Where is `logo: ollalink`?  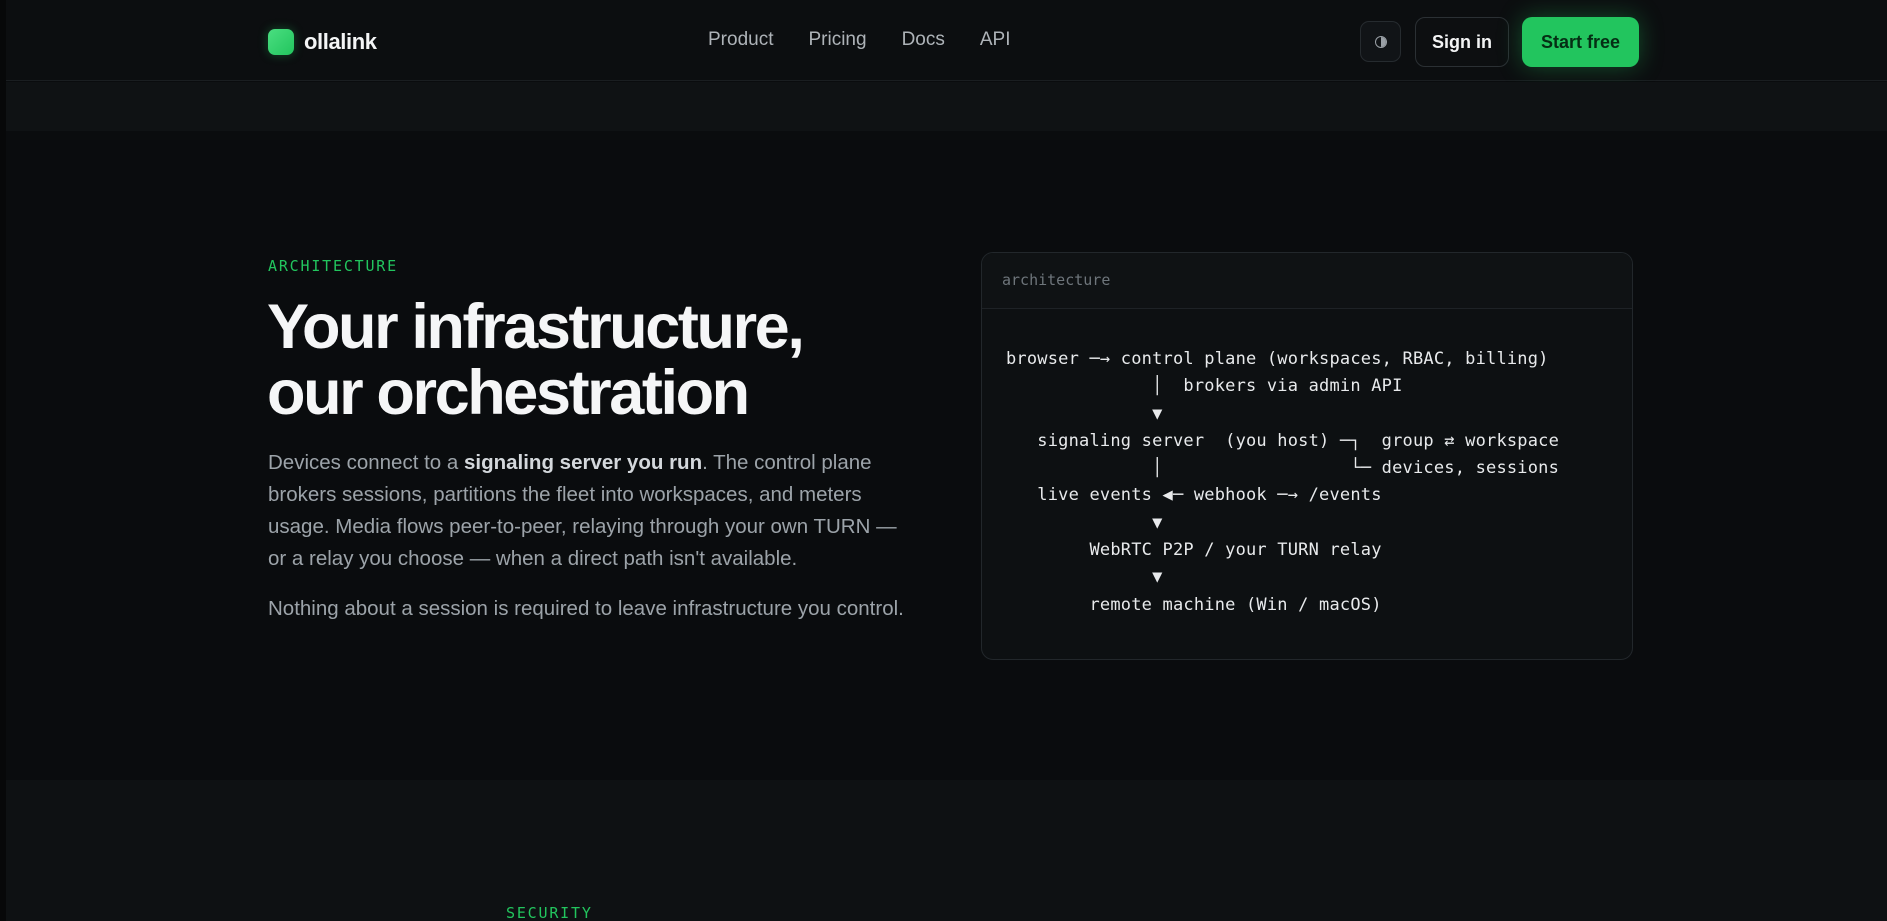 logo: ollalink is located at coordinates (322, 42).